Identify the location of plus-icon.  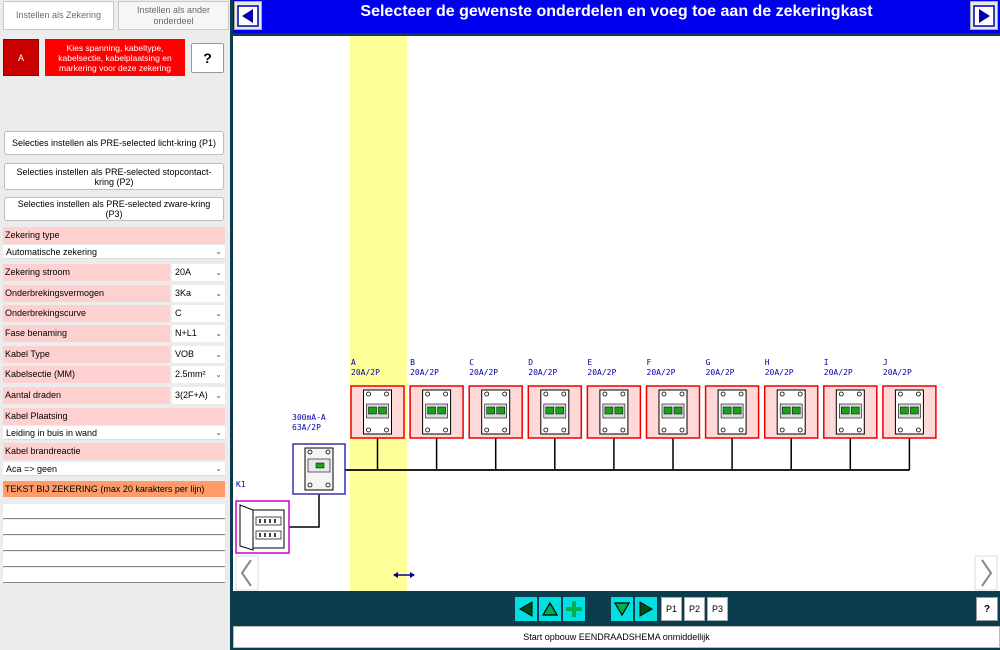
(574, 609).